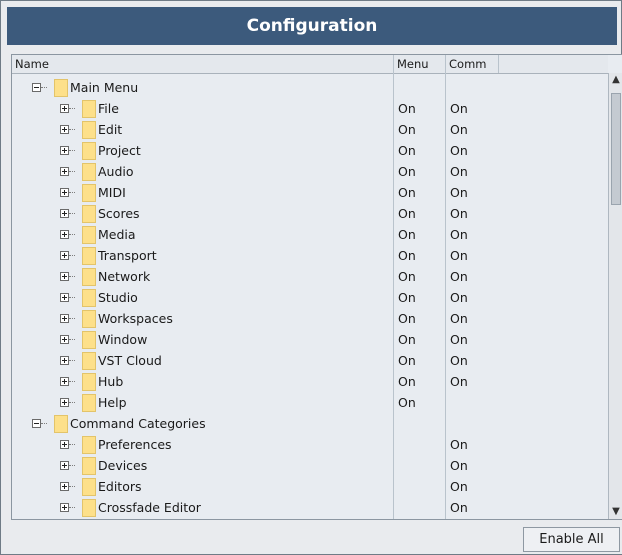 This screenshot has height=555, width=622. What do you see at coordinates (310, 255) in the screenshot?
I see `tree-row: Transport On On` at bounding box center [310, 255].